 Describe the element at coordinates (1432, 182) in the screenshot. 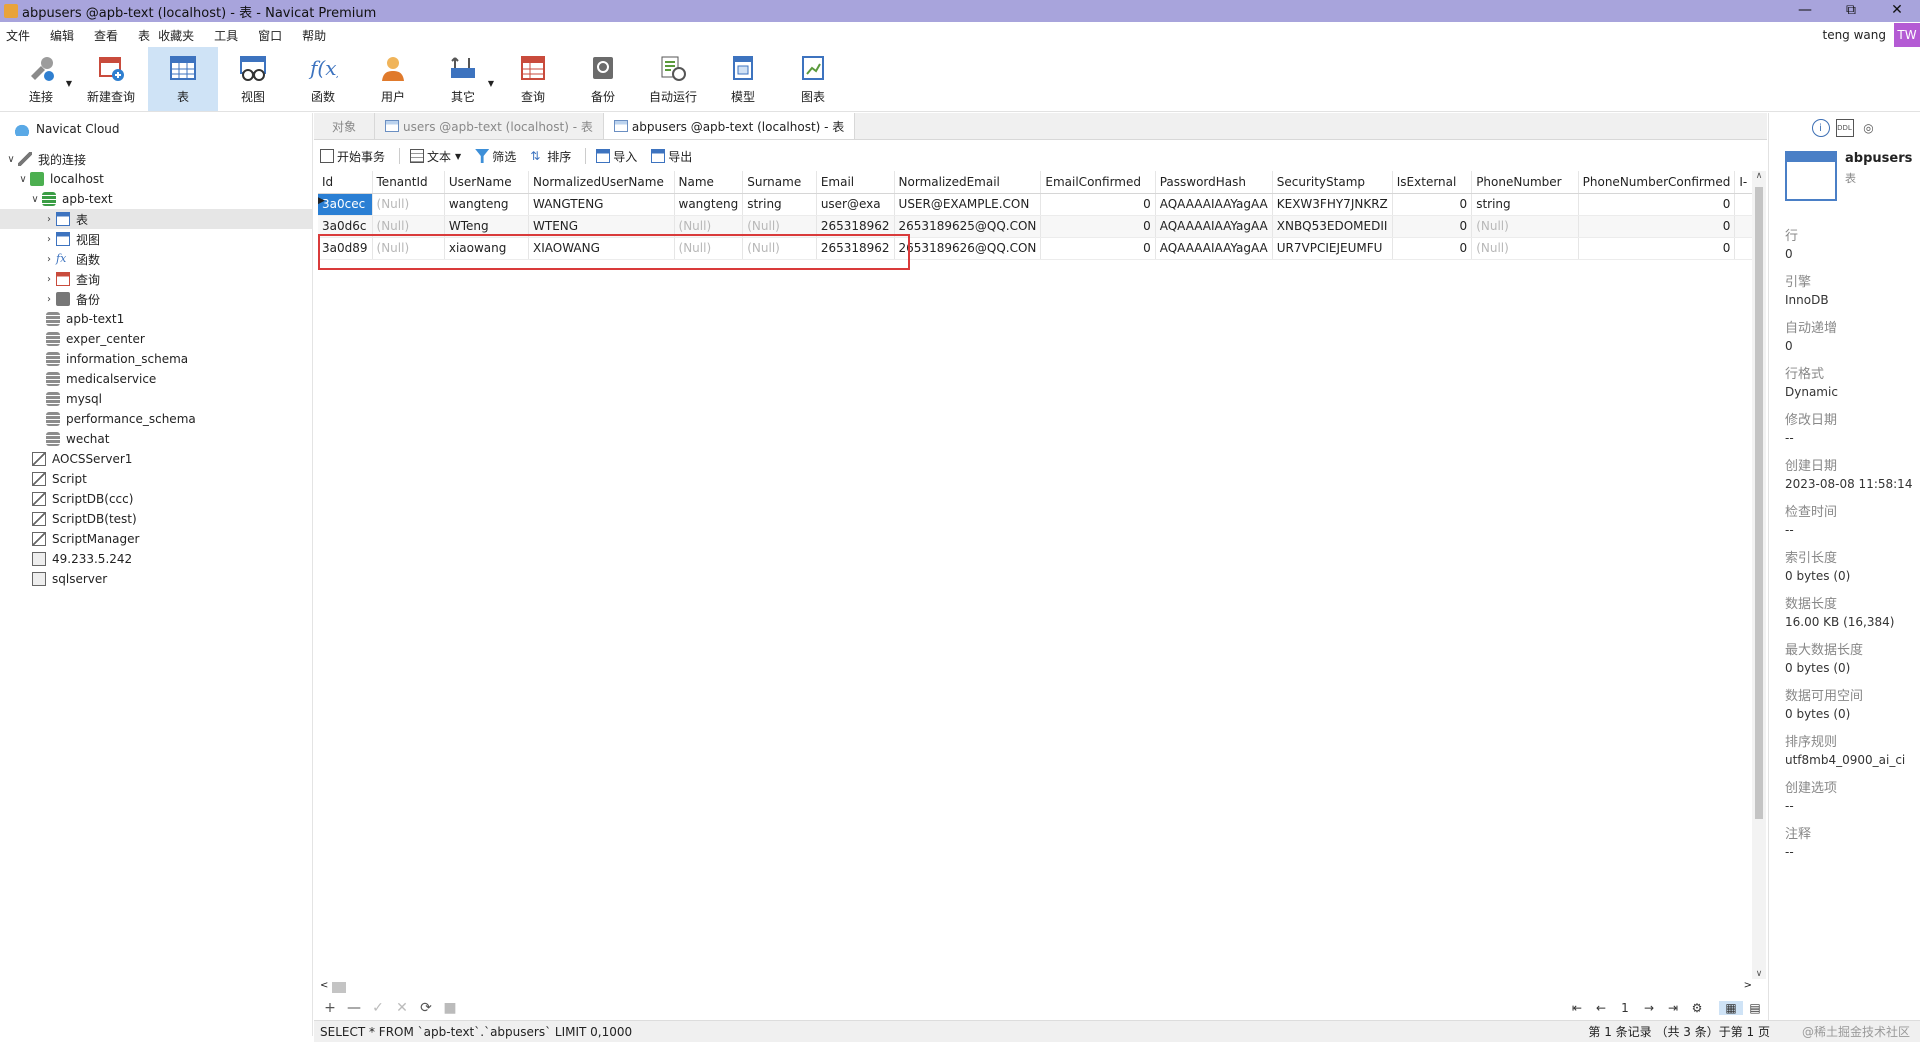

I see `column-header: IsExternal` at that location.